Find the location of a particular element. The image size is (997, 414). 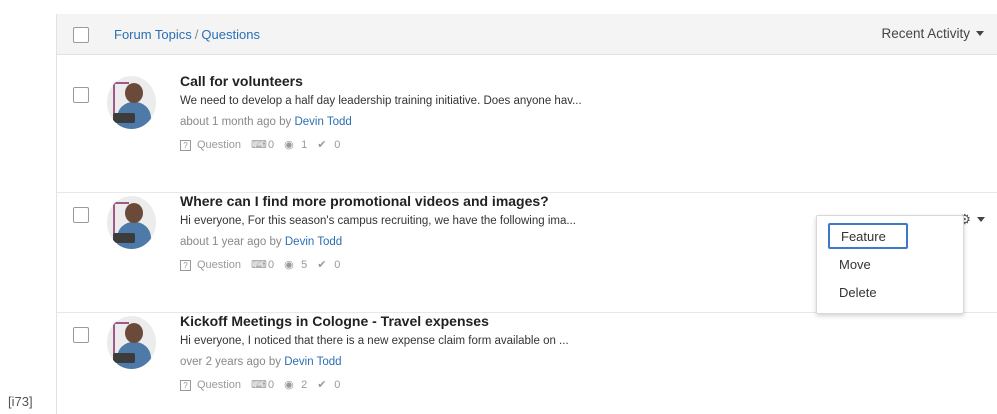

breadcrumb: Forum Topics / Questions is located at coordinates (187, 34).